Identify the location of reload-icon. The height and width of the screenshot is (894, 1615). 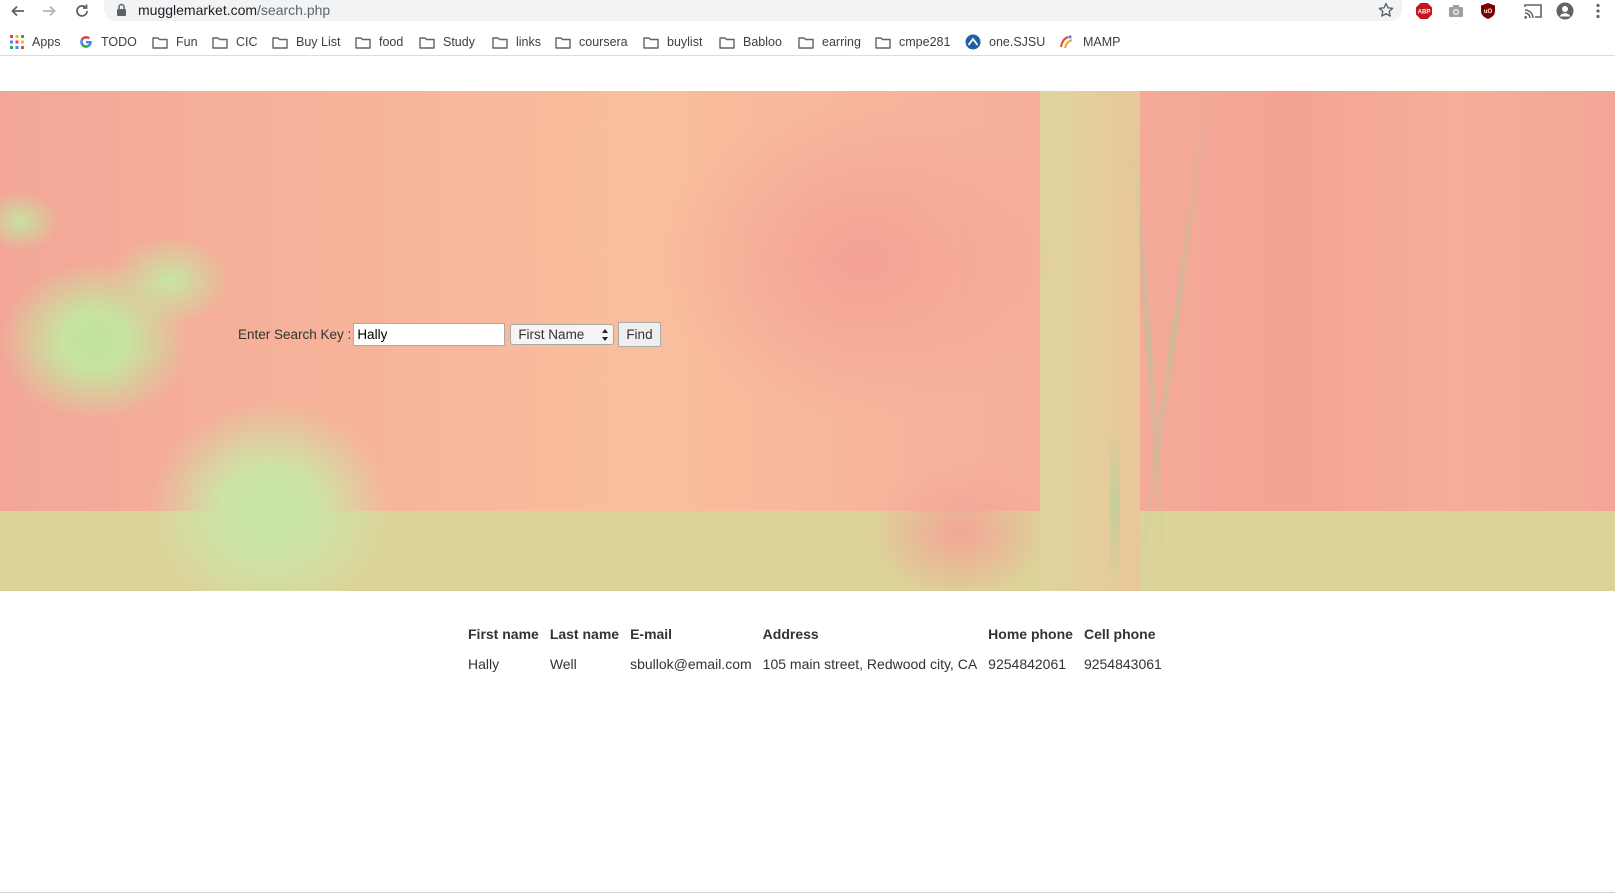
(82, 10).